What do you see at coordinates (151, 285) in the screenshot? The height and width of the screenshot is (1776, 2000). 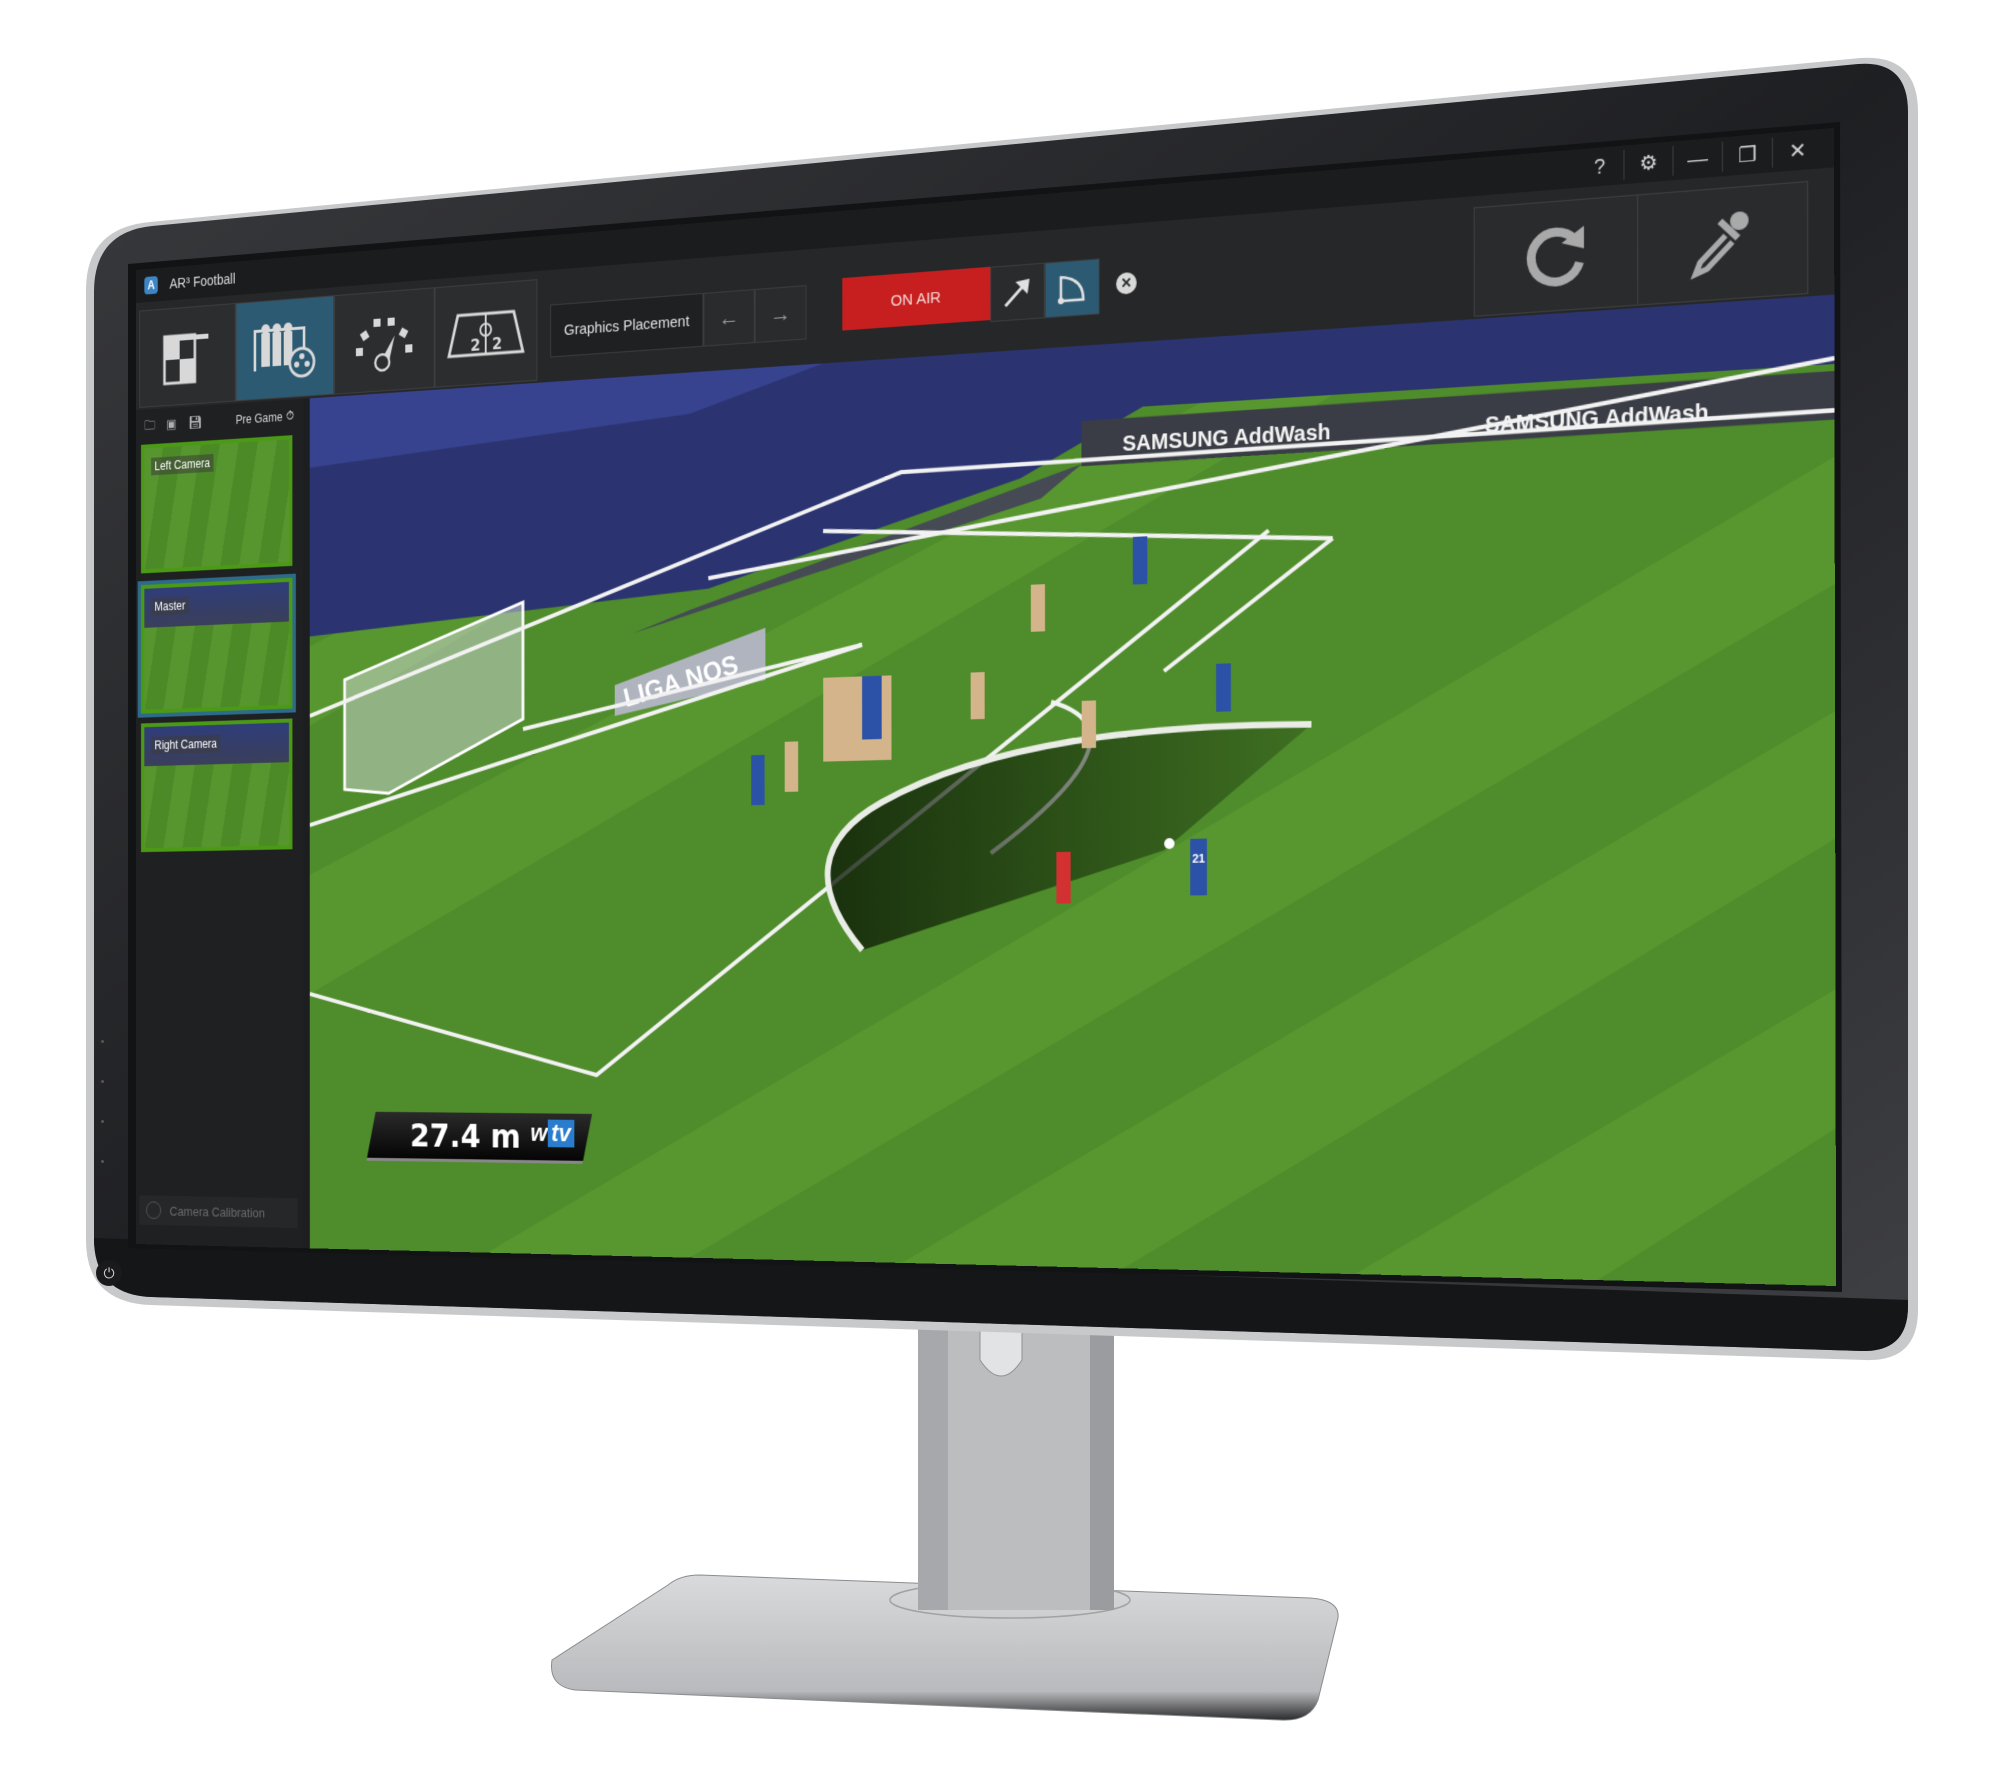 I see `app-logo-icon: A` at bounding box center [151, 285].